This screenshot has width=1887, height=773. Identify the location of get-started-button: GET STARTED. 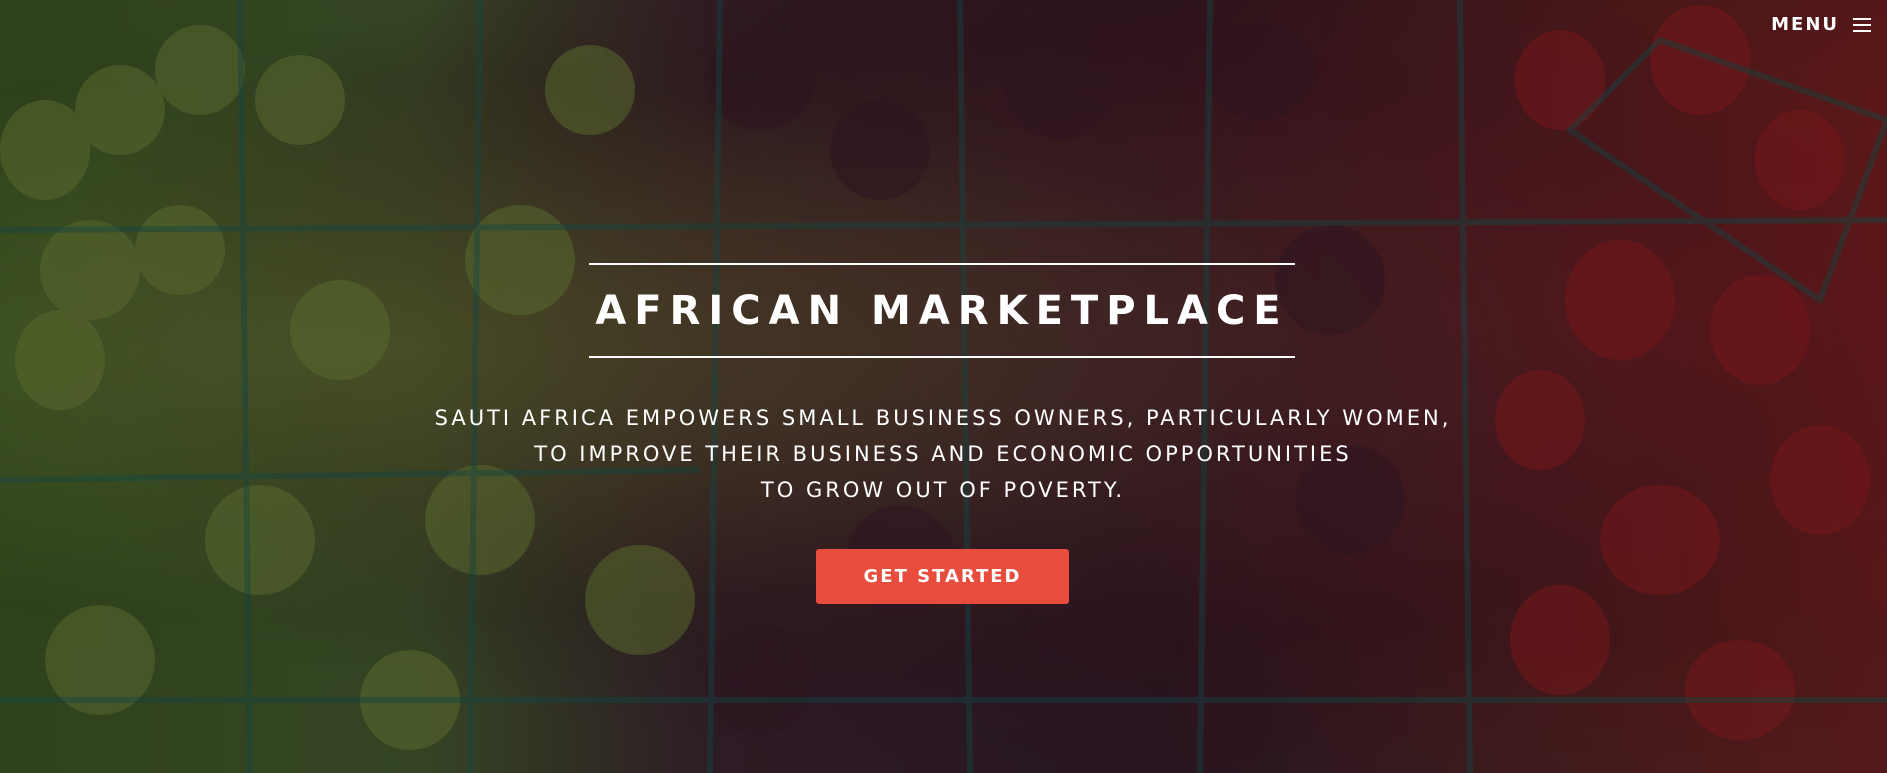
(942, 576).